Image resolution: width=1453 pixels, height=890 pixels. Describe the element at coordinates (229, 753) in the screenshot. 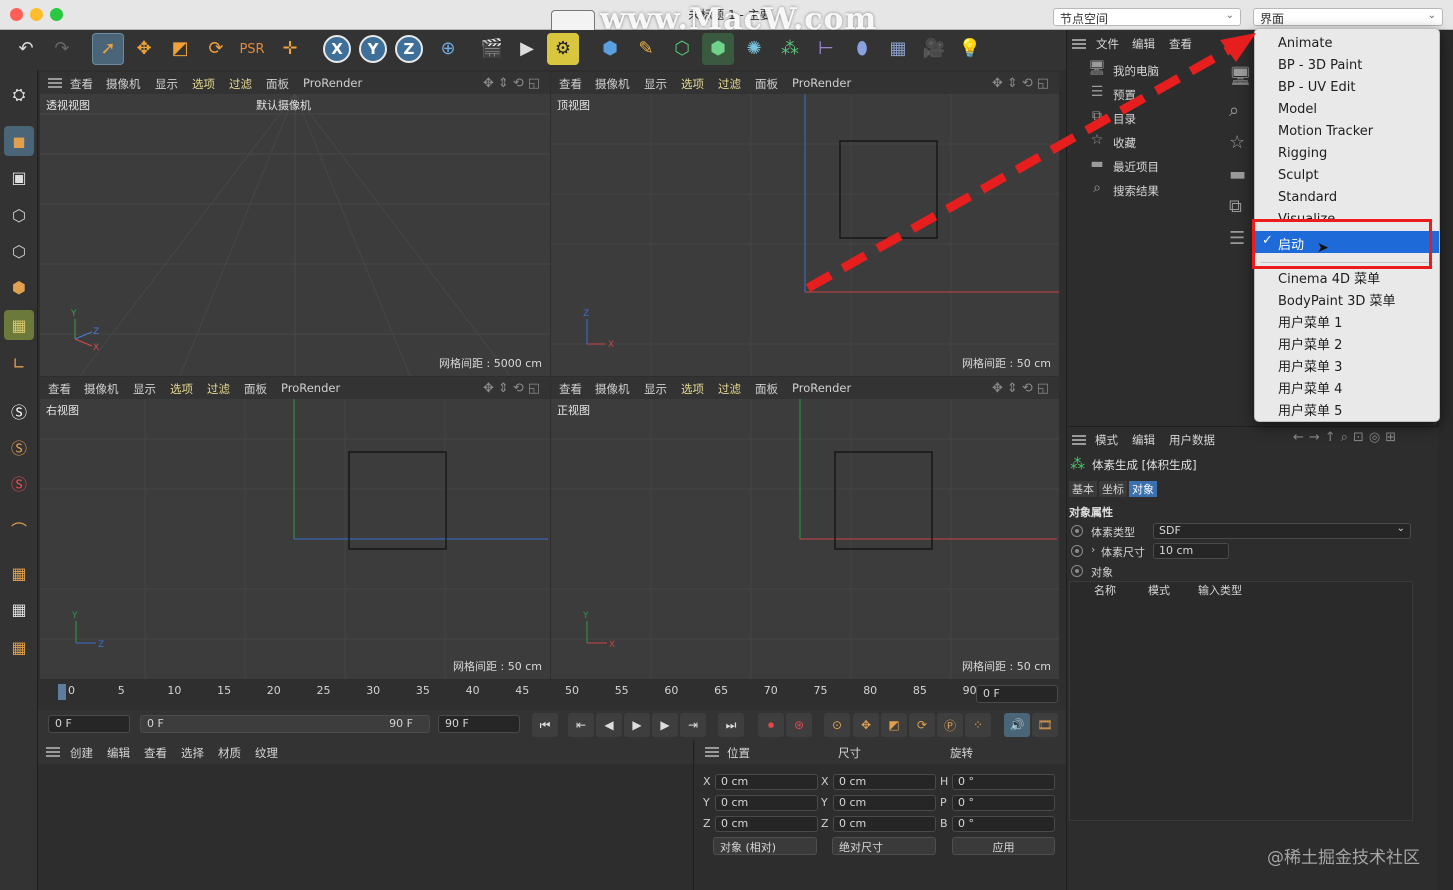

I see `mat-menu-material: 材质` at that location.